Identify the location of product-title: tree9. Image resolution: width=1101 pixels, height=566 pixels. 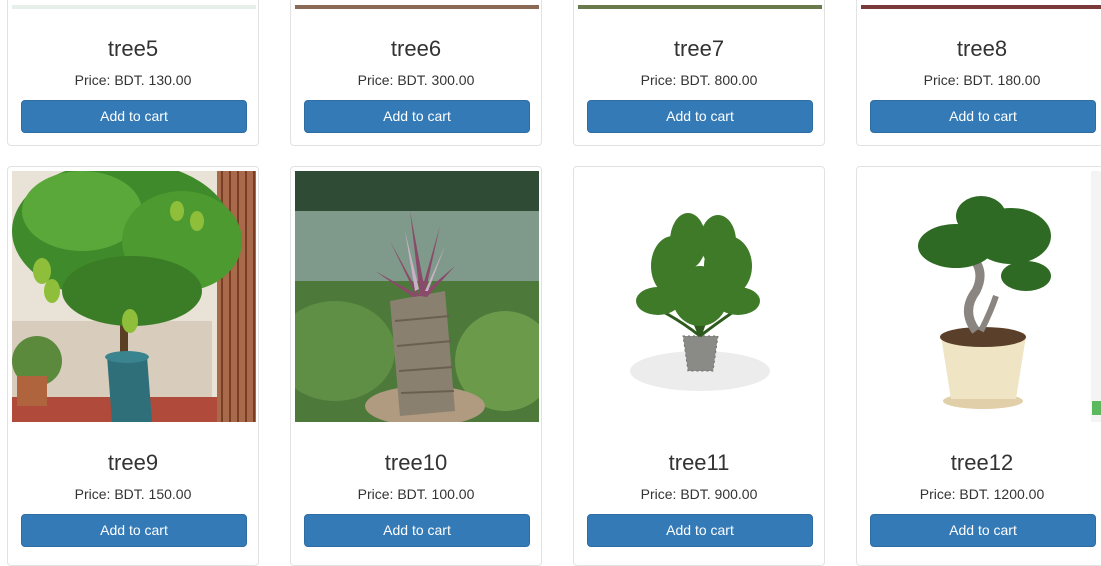
(133, 462).